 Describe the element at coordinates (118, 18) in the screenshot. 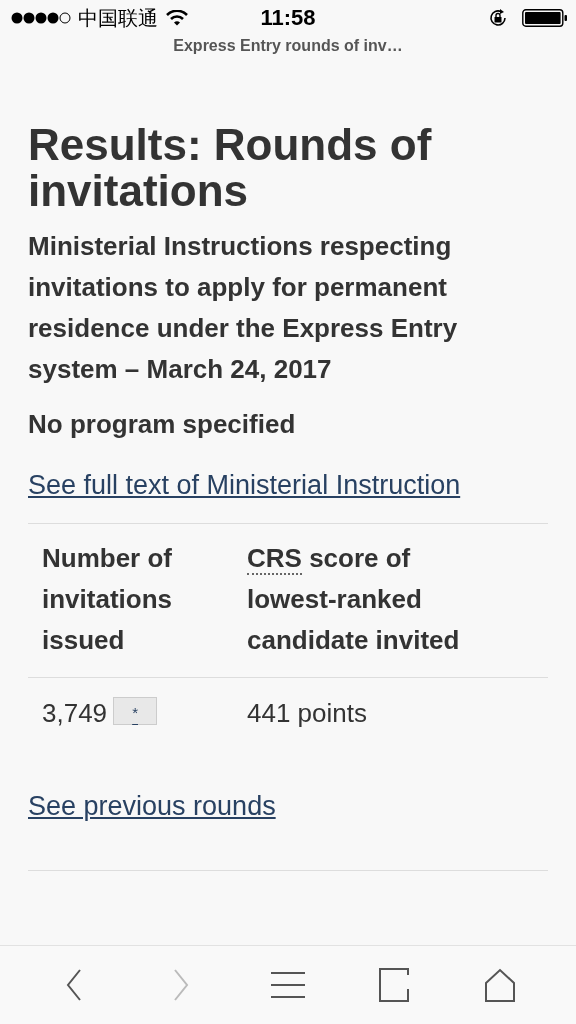

I see `carrier-name: 中国联通` at that location.